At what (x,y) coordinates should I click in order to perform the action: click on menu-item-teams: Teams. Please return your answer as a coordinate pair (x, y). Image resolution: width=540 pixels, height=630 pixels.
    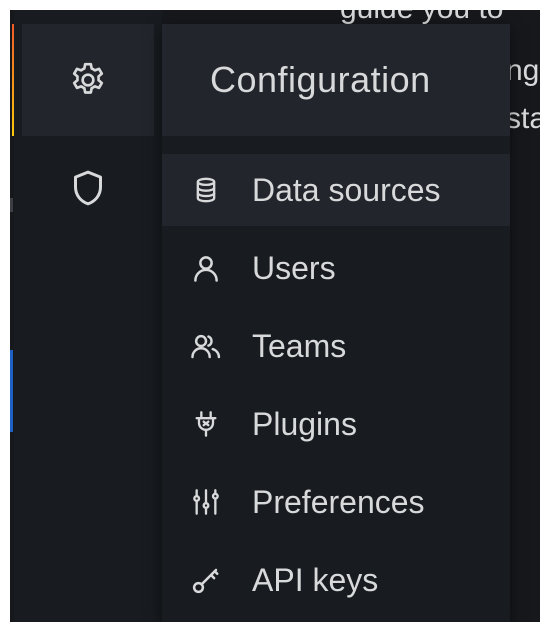
    Looking at the image, I should click on (336, 346).